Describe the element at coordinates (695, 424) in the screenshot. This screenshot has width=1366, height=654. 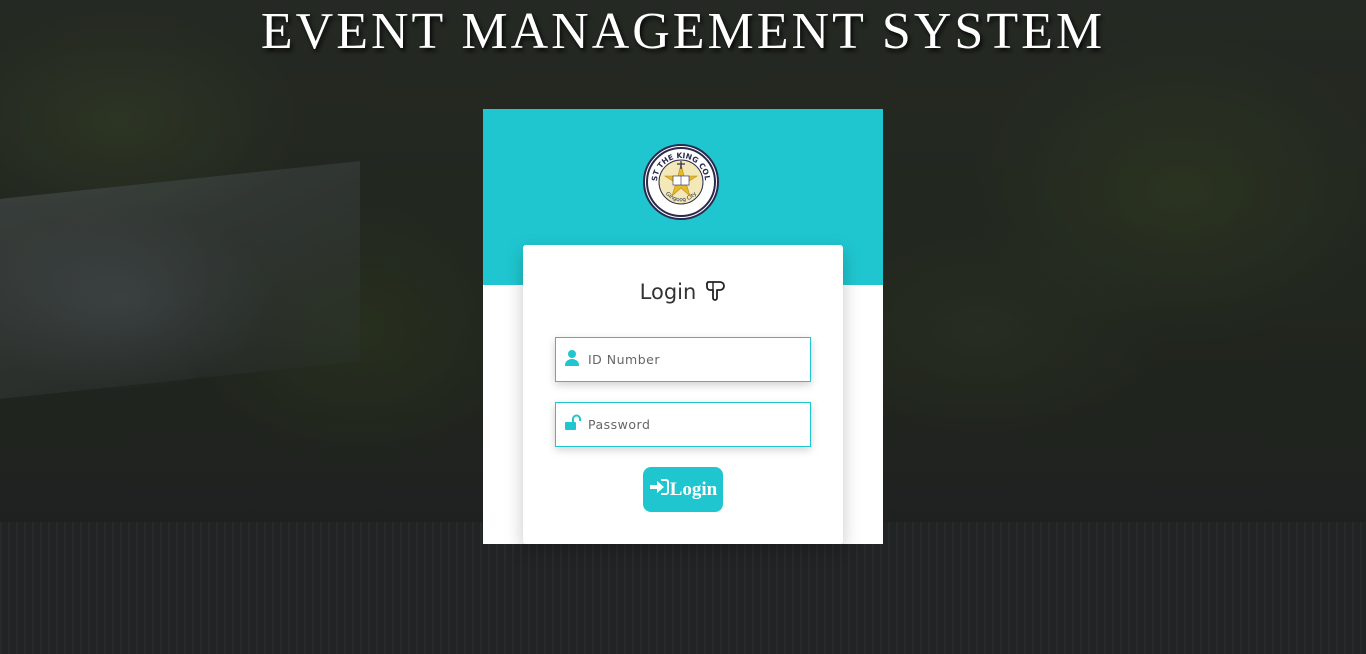
I see `password-input` at that location.